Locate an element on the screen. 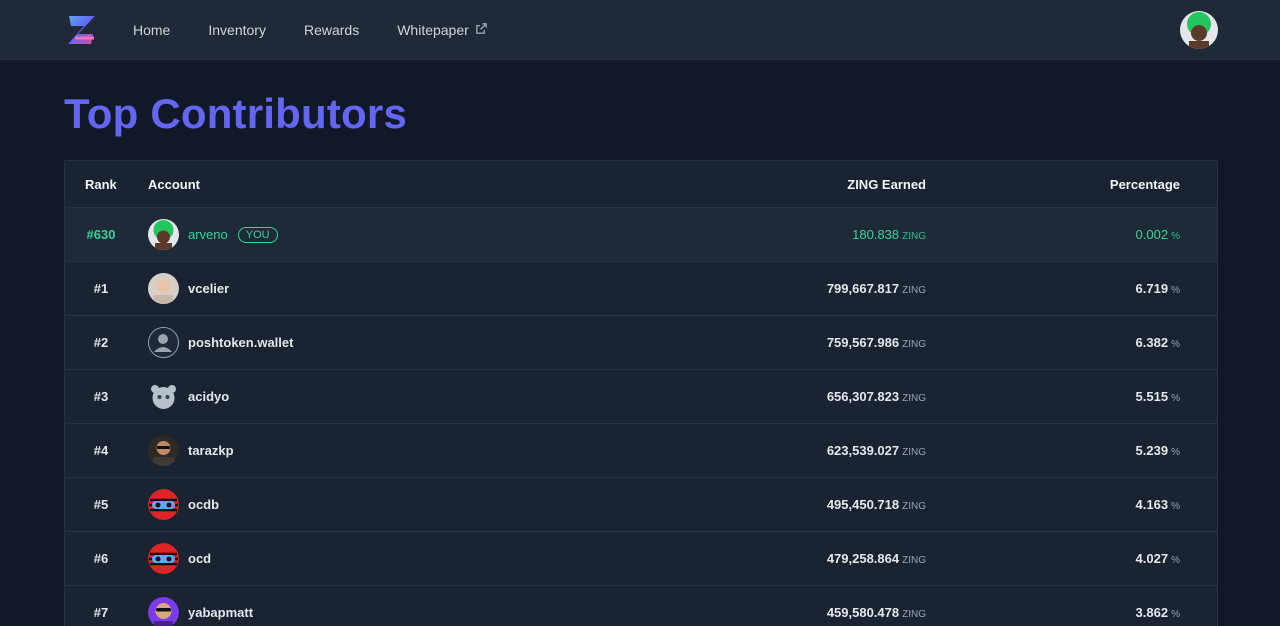 The height and width of the screenshot is (626, 1280). header-rank: Rank is located at coordinates (101, 184).